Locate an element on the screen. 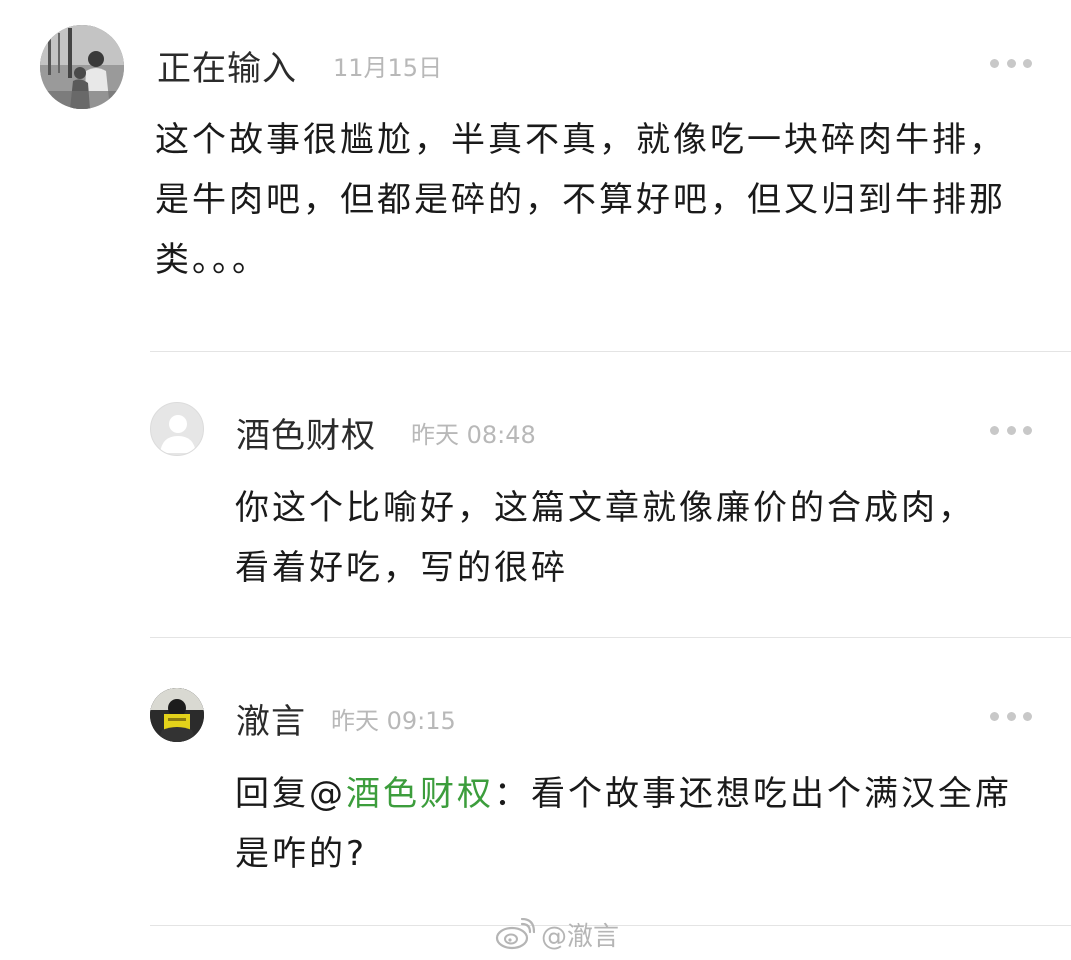 The width and height of the screenshot is (1071, 960). username: 正在输入 is located at coordinates (227, 65).